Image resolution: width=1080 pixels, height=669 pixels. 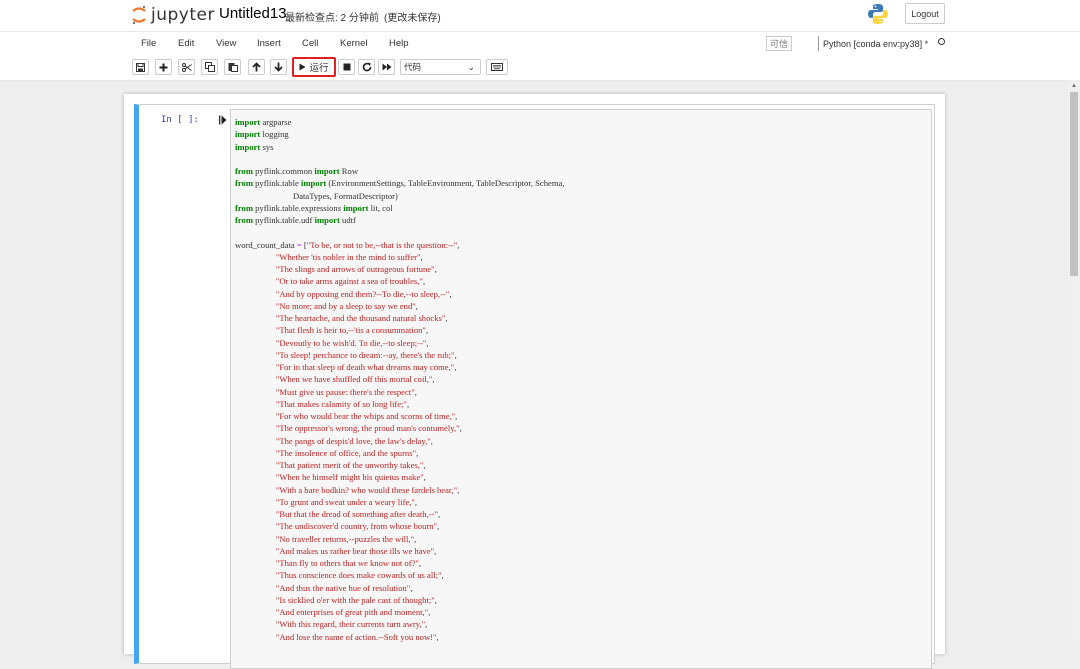 I want to click on cell-type-value: 代码, so click(x=413, y=67).